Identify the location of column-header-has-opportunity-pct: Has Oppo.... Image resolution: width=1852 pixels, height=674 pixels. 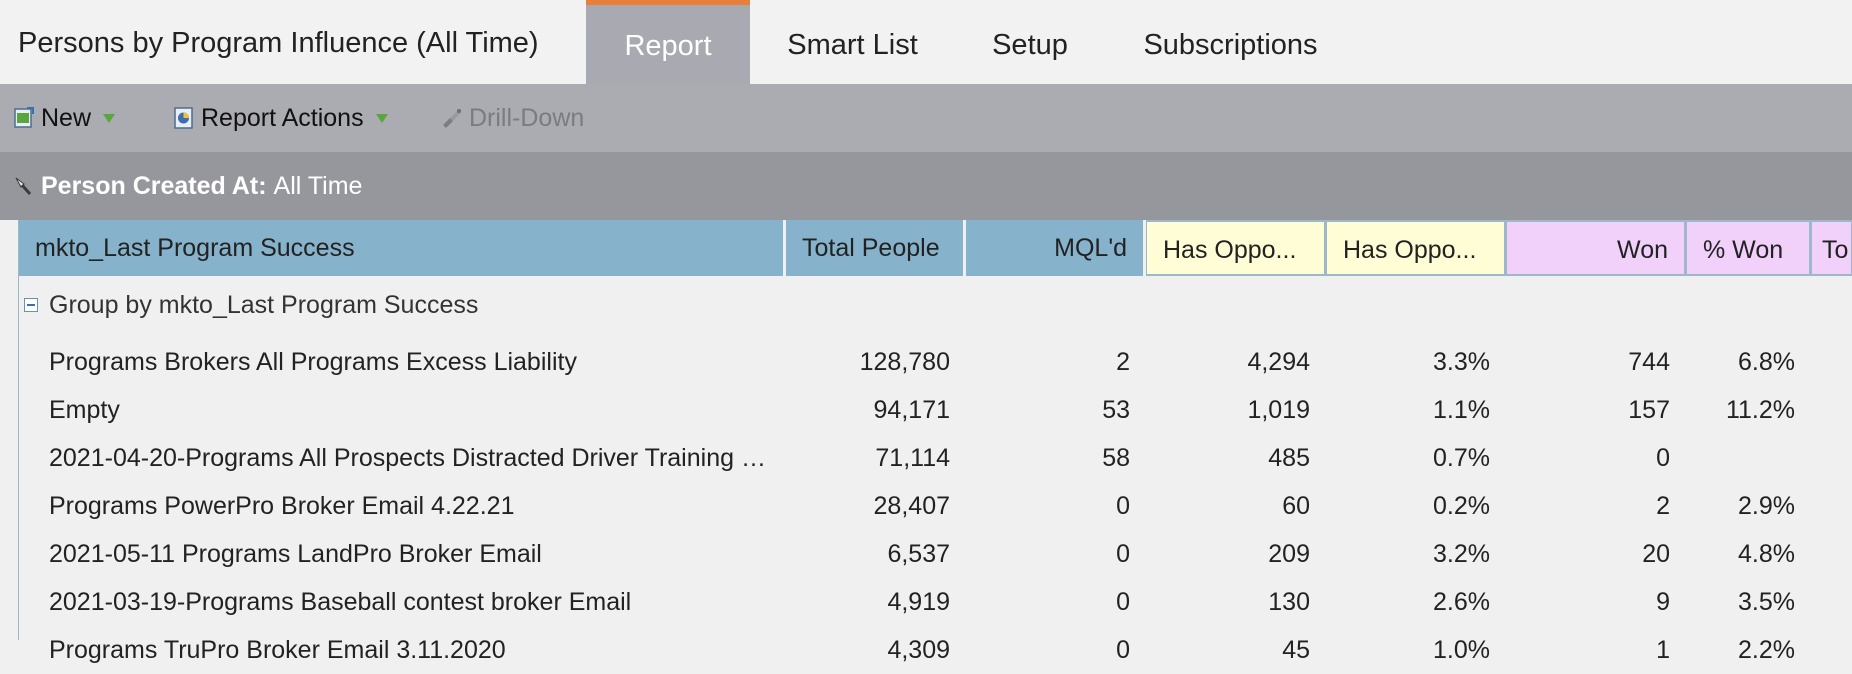
(1416, 248).